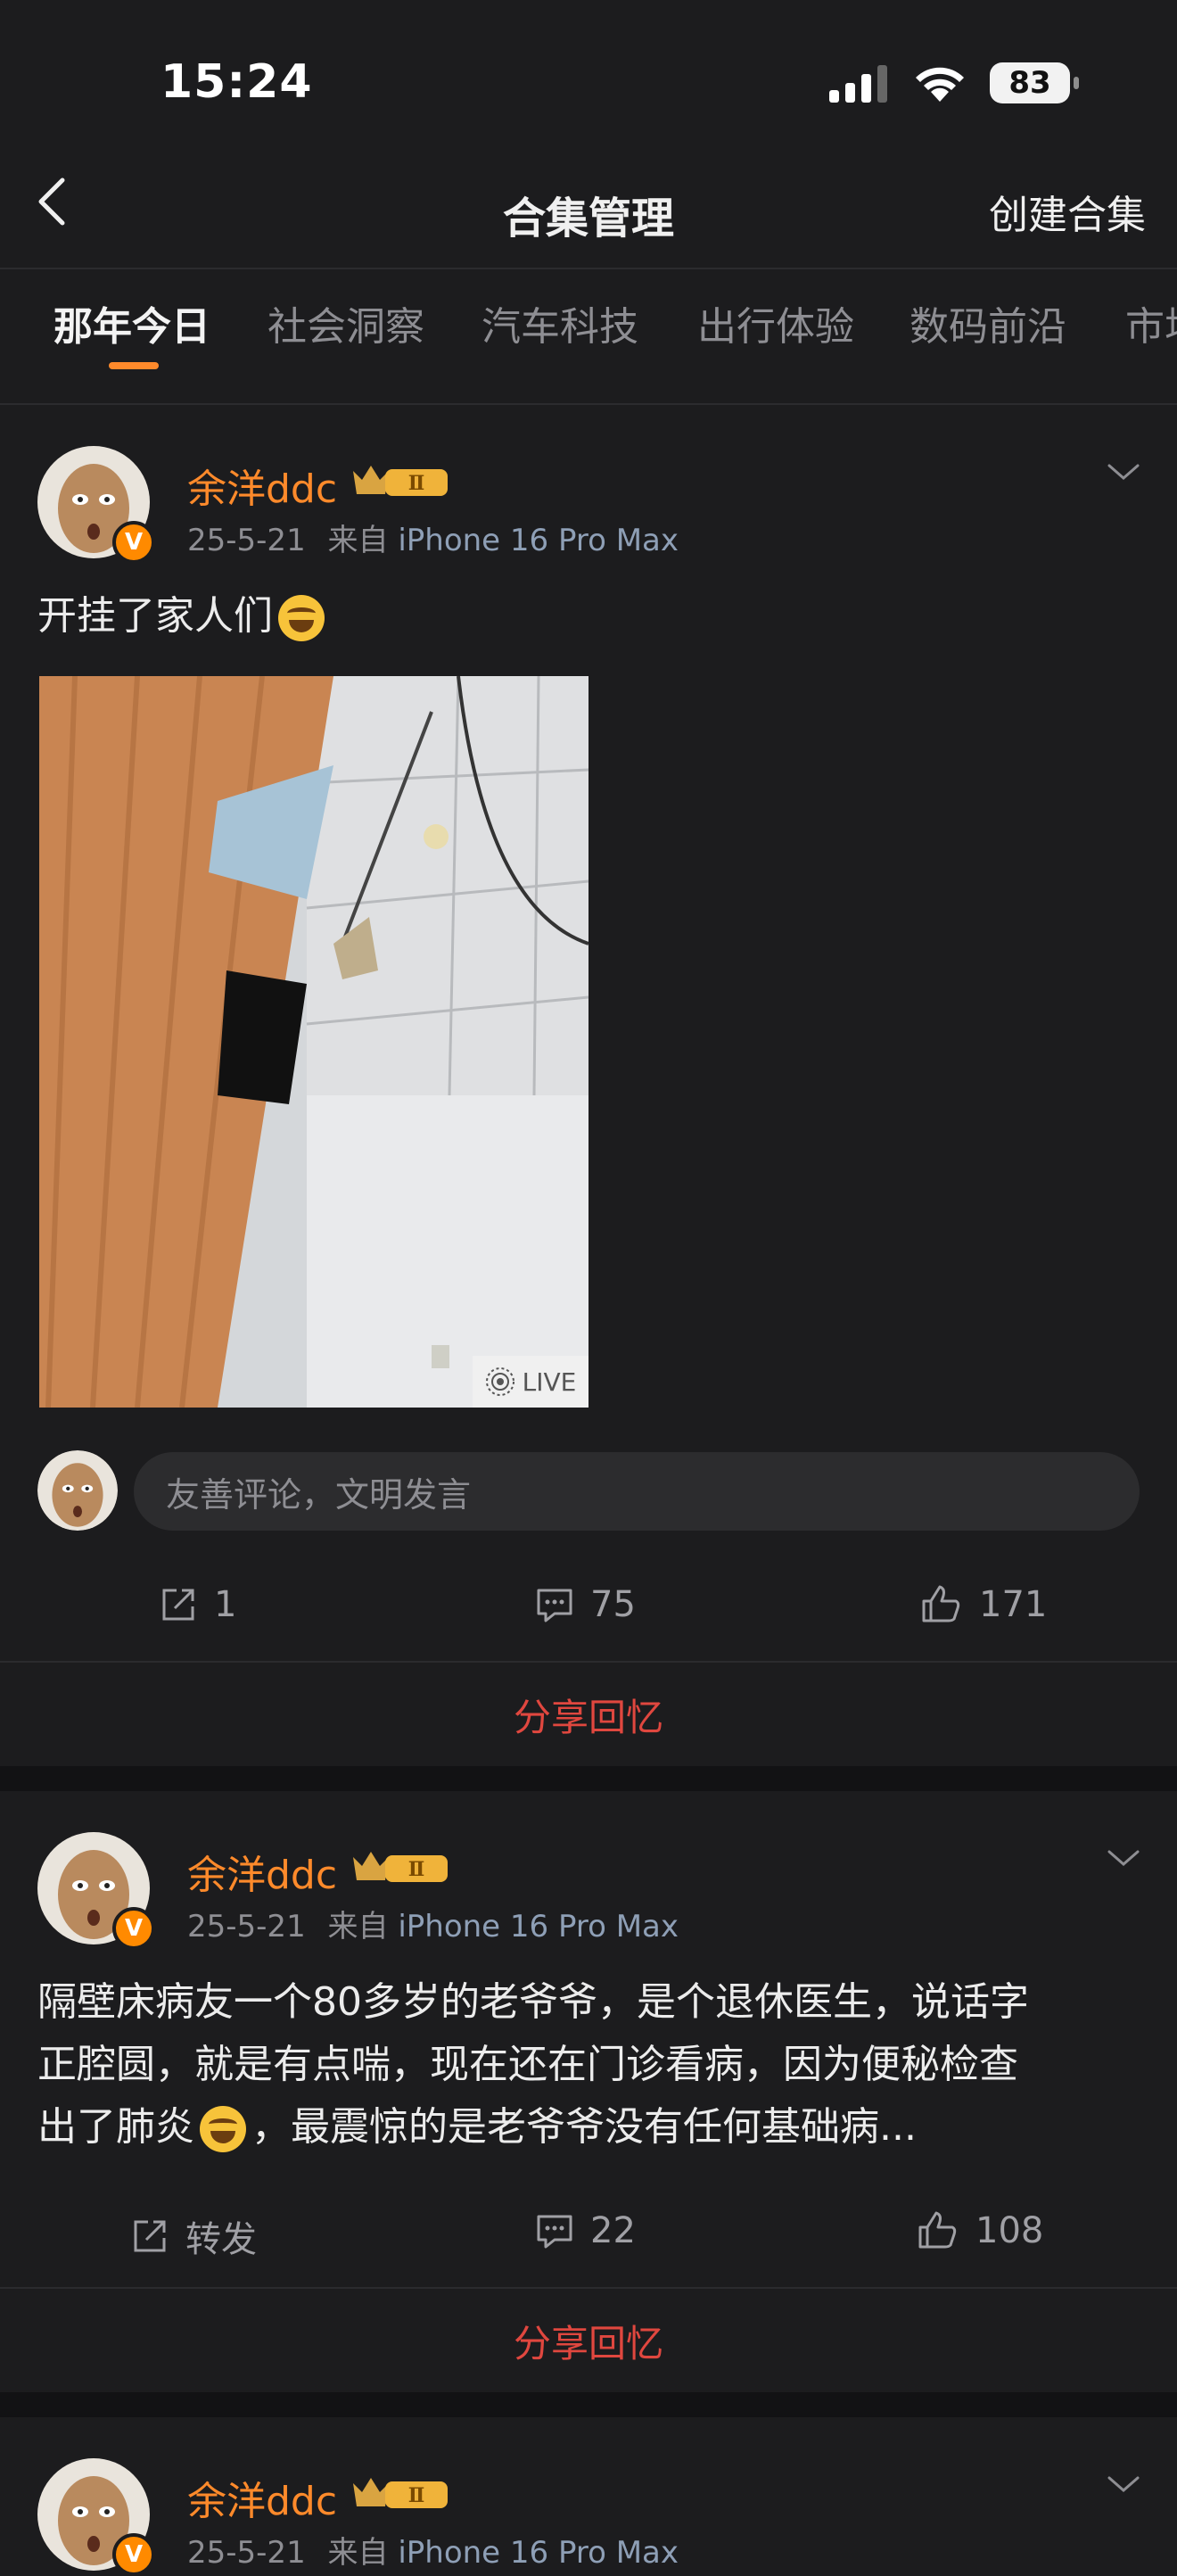 The image size is (1177, 2576). I want to click on avatar-face-icon, so click(77, 1491).